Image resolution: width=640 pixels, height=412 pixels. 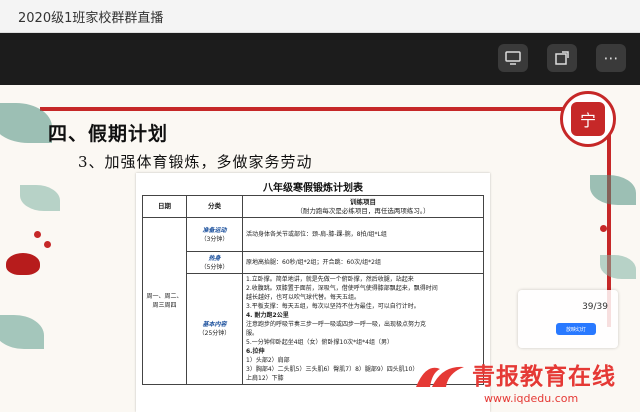 What do you see at coordinates (91, 18) in the screenshot?
I see `window-title: 2020级1班家校群群直播` at bounding box center [91, 18].